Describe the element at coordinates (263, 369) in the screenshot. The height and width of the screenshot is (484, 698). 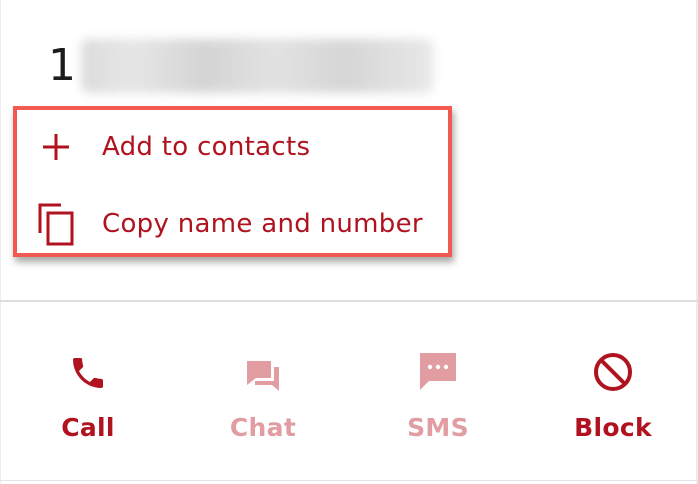
I see `chat-icon` at that location.